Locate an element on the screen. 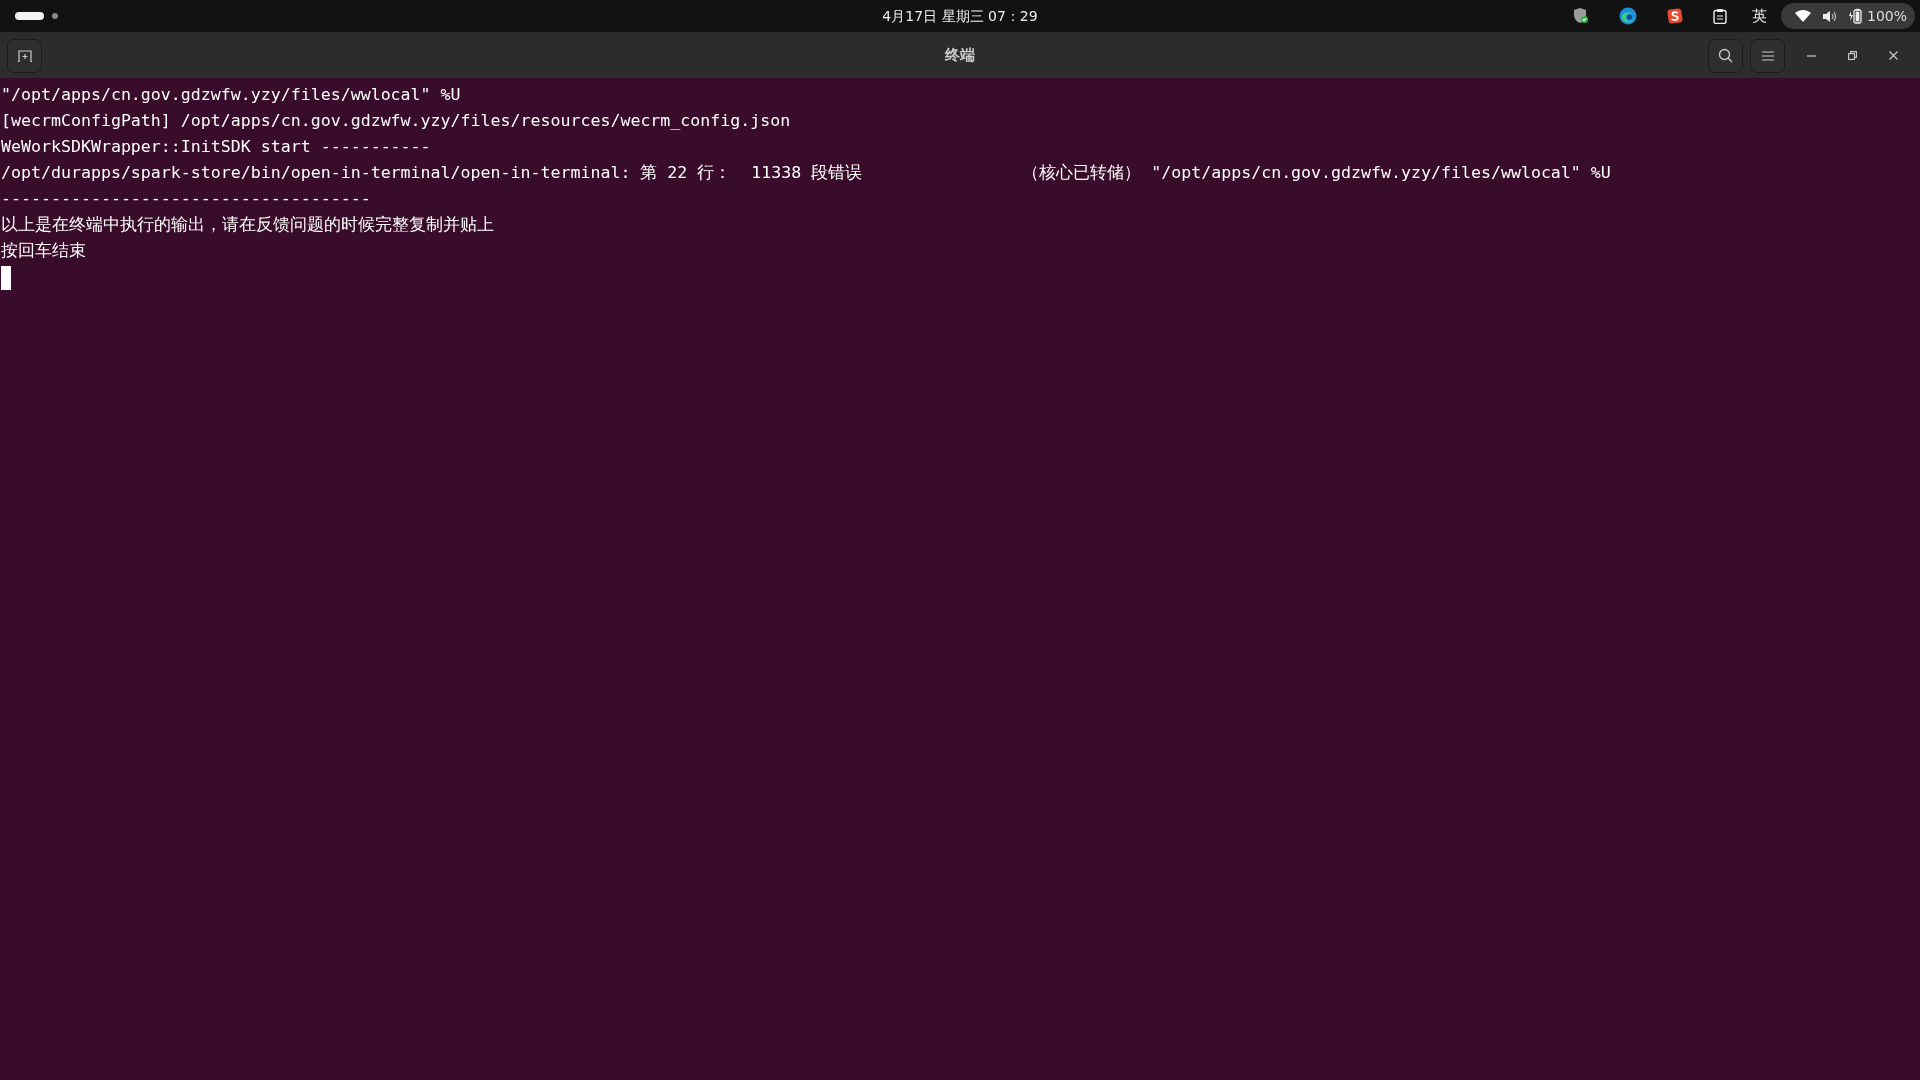 The width and height of the screenshot is (1920, 1080). menu-icon is located at coordinates (1767, 55).